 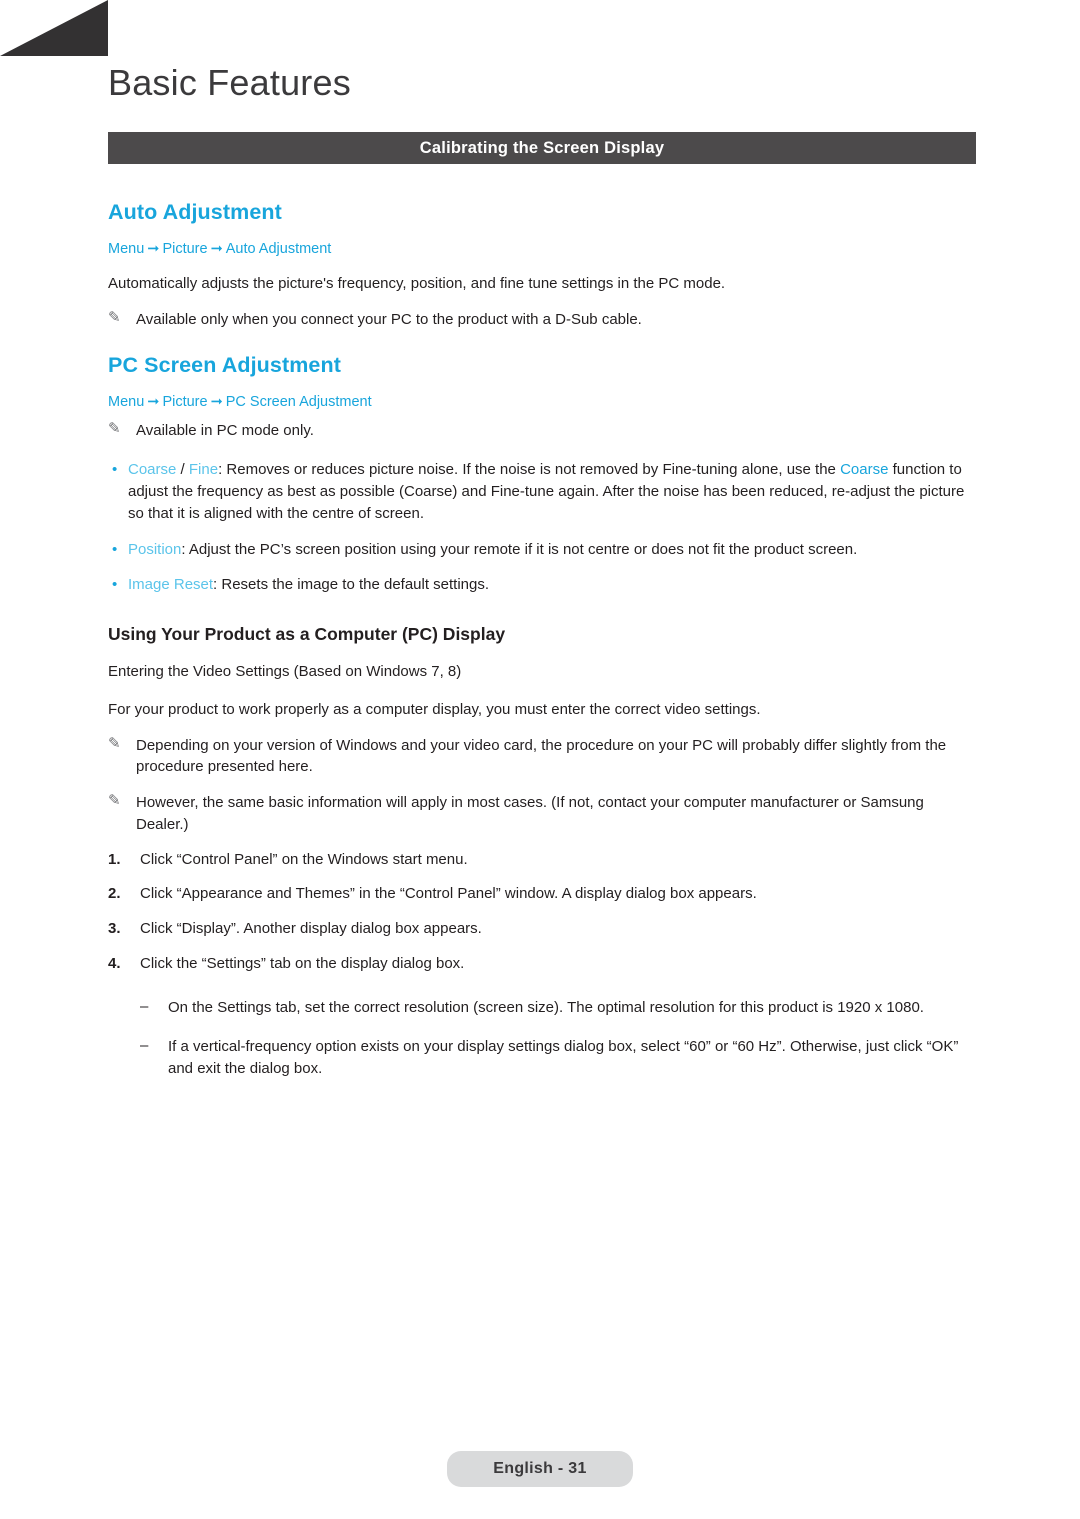 I want to click on keyword-image-reset: Image Reset, so click(x=171, y=585).